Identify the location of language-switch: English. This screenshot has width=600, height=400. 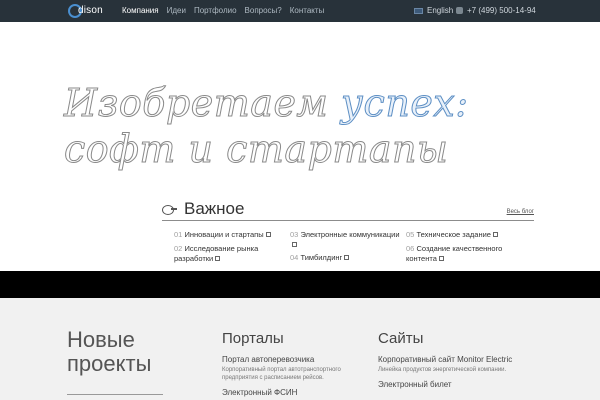
(433, 10).